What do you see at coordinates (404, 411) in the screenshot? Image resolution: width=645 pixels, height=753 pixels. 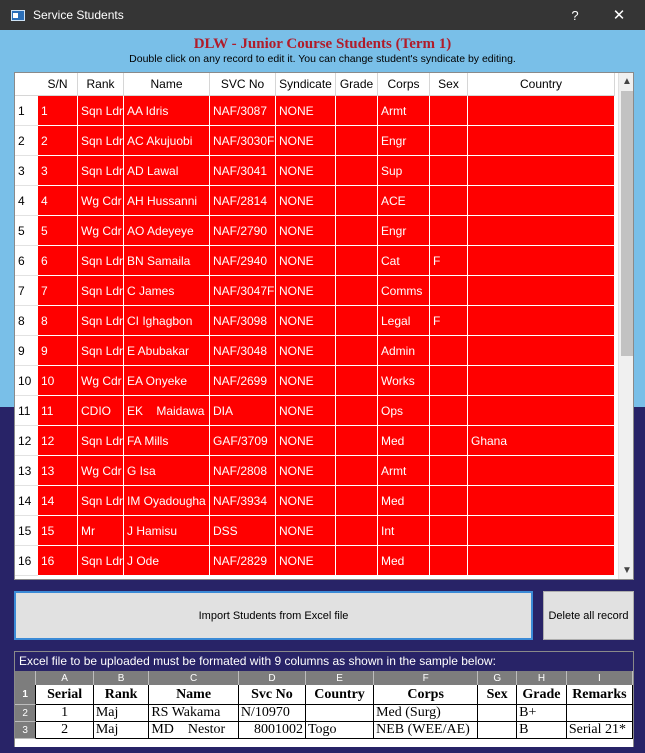 I see `cell-corps: Ops` at bounding box center [404, 411].